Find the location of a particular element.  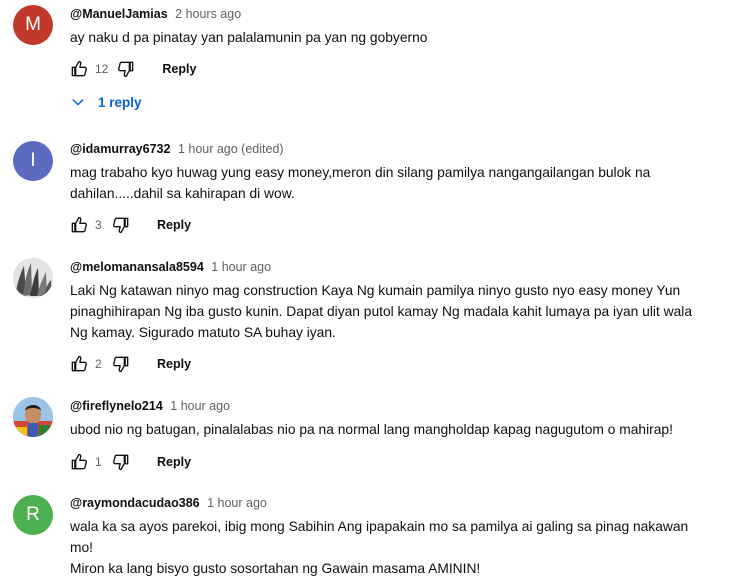

avatar: R is located at coordinates (33, 515).